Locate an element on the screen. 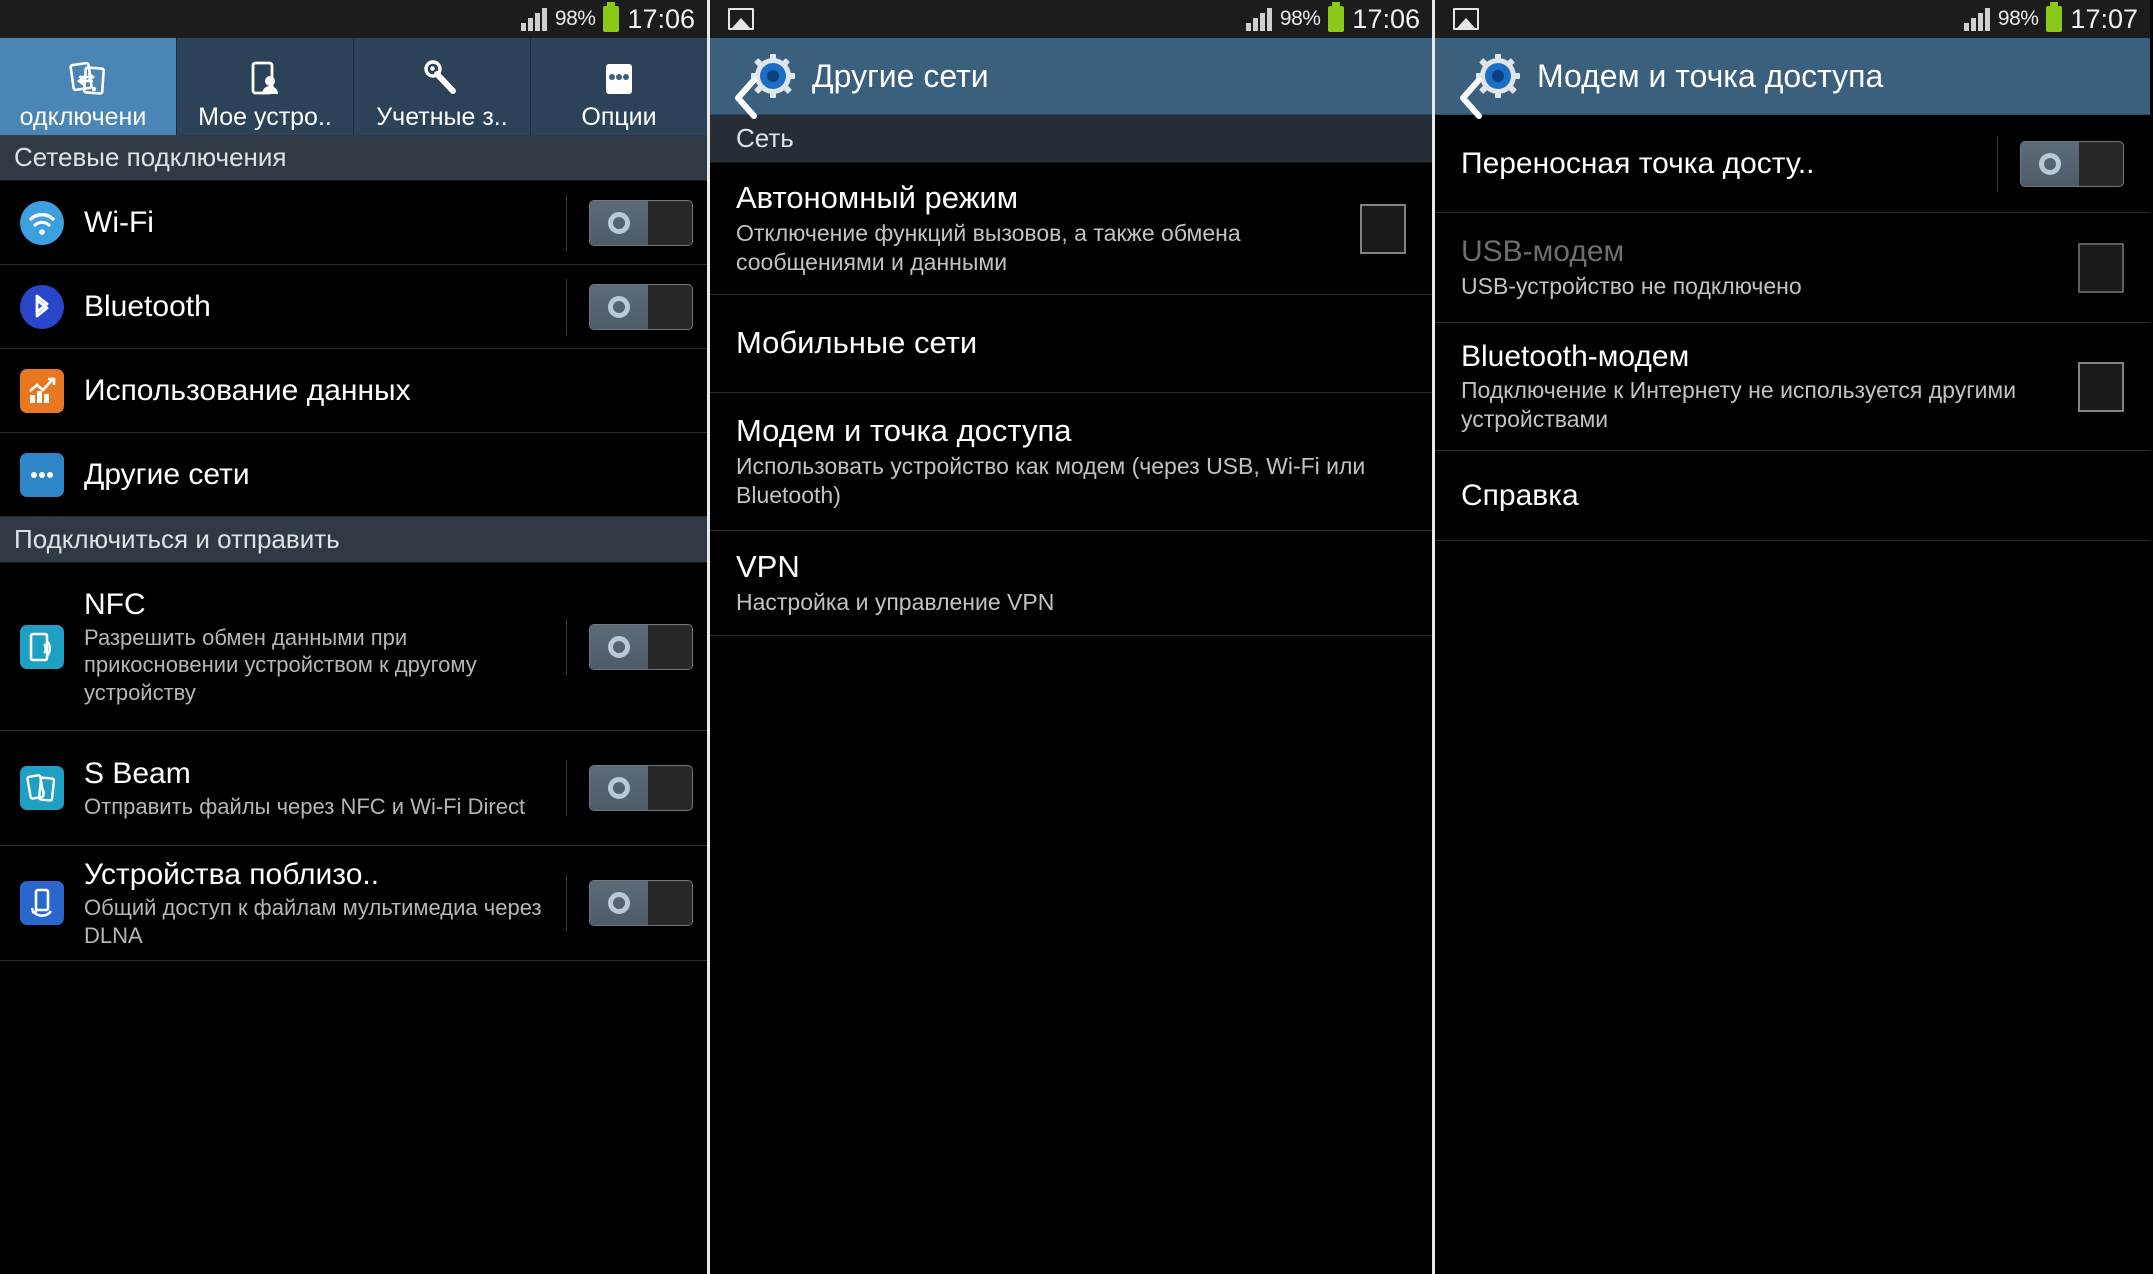 Image resolution: width=2153 pixels, height=1274 pixels. action-bar-title: Другие сети is located at coordinates (900, 75).